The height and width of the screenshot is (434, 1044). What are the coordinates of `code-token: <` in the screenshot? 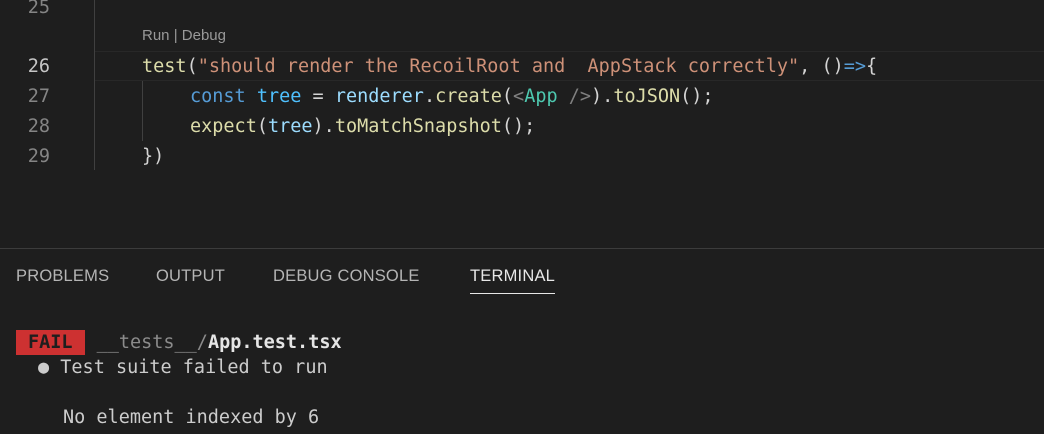 It's located at (519, 96).